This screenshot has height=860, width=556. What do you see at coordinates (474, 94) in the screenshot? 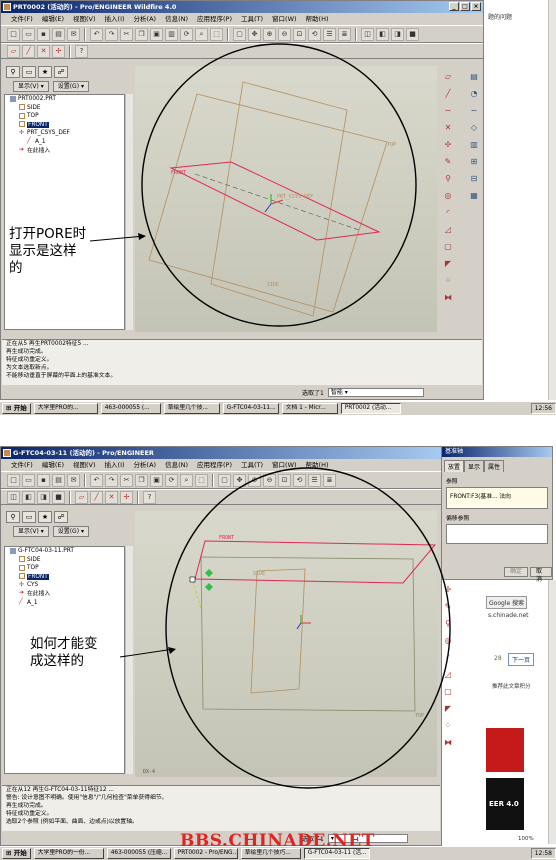
I see `revolve-tool-icon: ◔` at bounding box center [474, 94].